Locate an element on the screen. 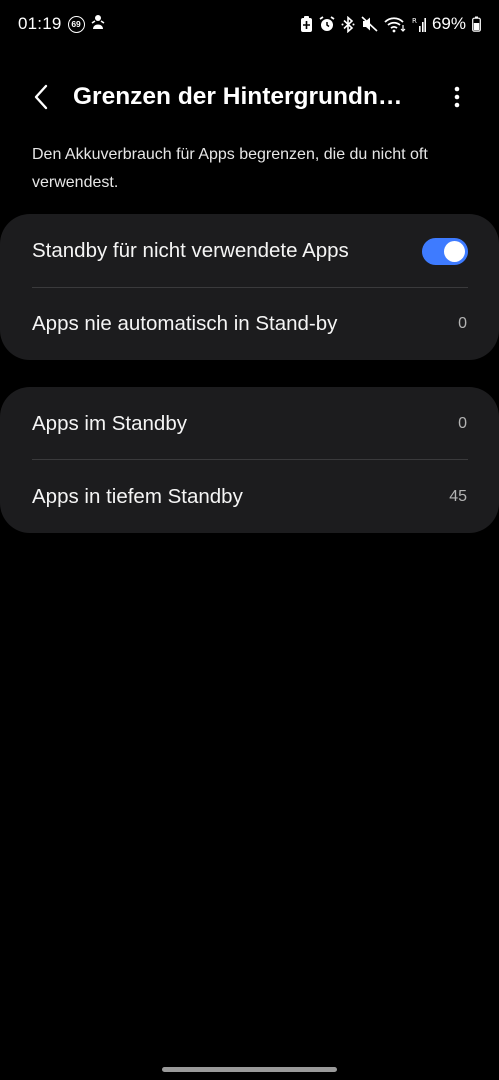  standby-unused-apps-row: Standby für nicht verwendete Apps is located at coordinates (249, 251).